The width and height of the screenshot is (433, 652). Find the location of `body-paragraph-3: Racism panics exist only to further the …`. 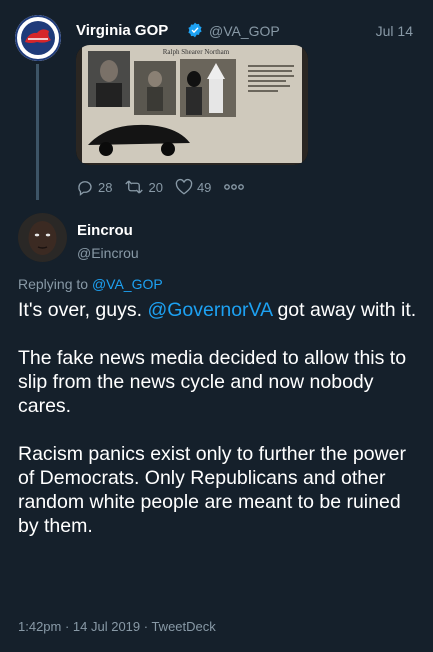

body-paragraph-3: Racism panics exist only to further the … is located at coordinates (212, 490).